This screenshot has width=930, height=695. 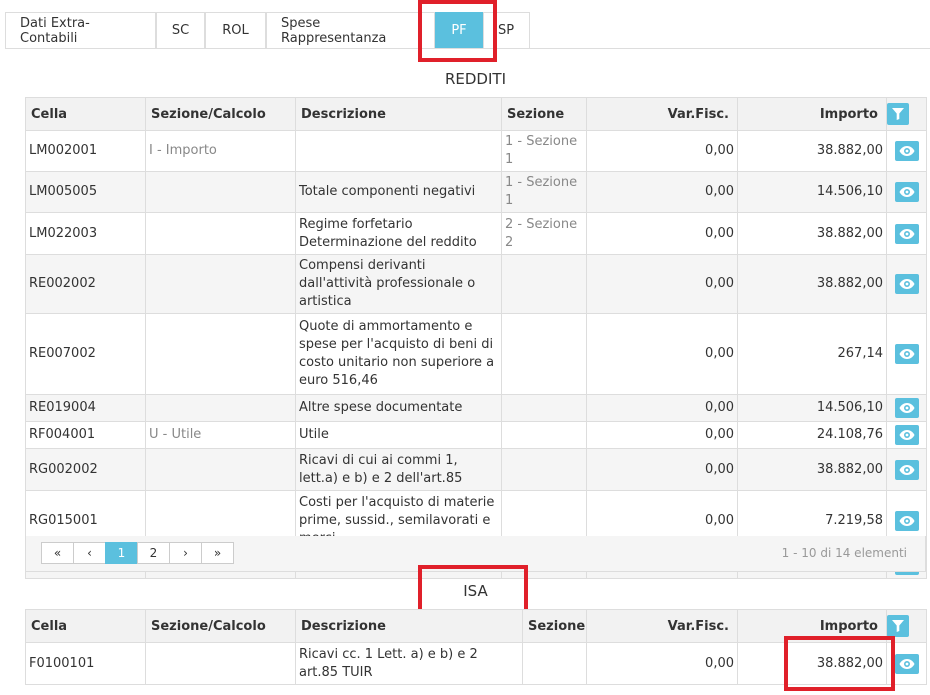 What do you see at coordinates (85, 354) in the screenshot?
I see `cell-cella: RE007002` at bounding box center [85, 354].